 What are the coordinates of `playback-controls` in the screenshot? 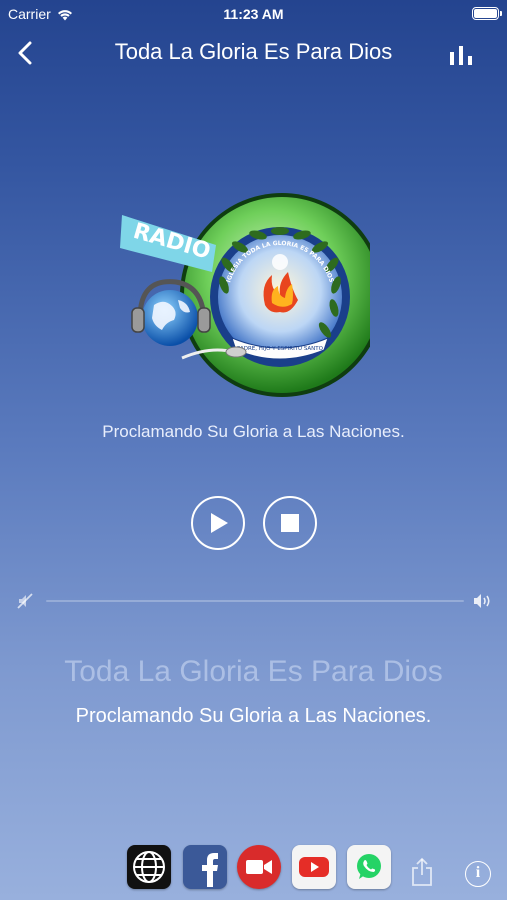 It's located at (253, 523).